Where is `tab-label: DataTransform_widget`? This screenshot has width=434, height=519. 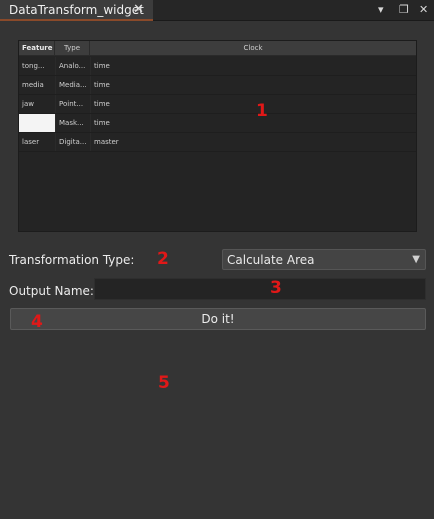 tab-label: DataTransform_widget is located at coordinates (76, 9).